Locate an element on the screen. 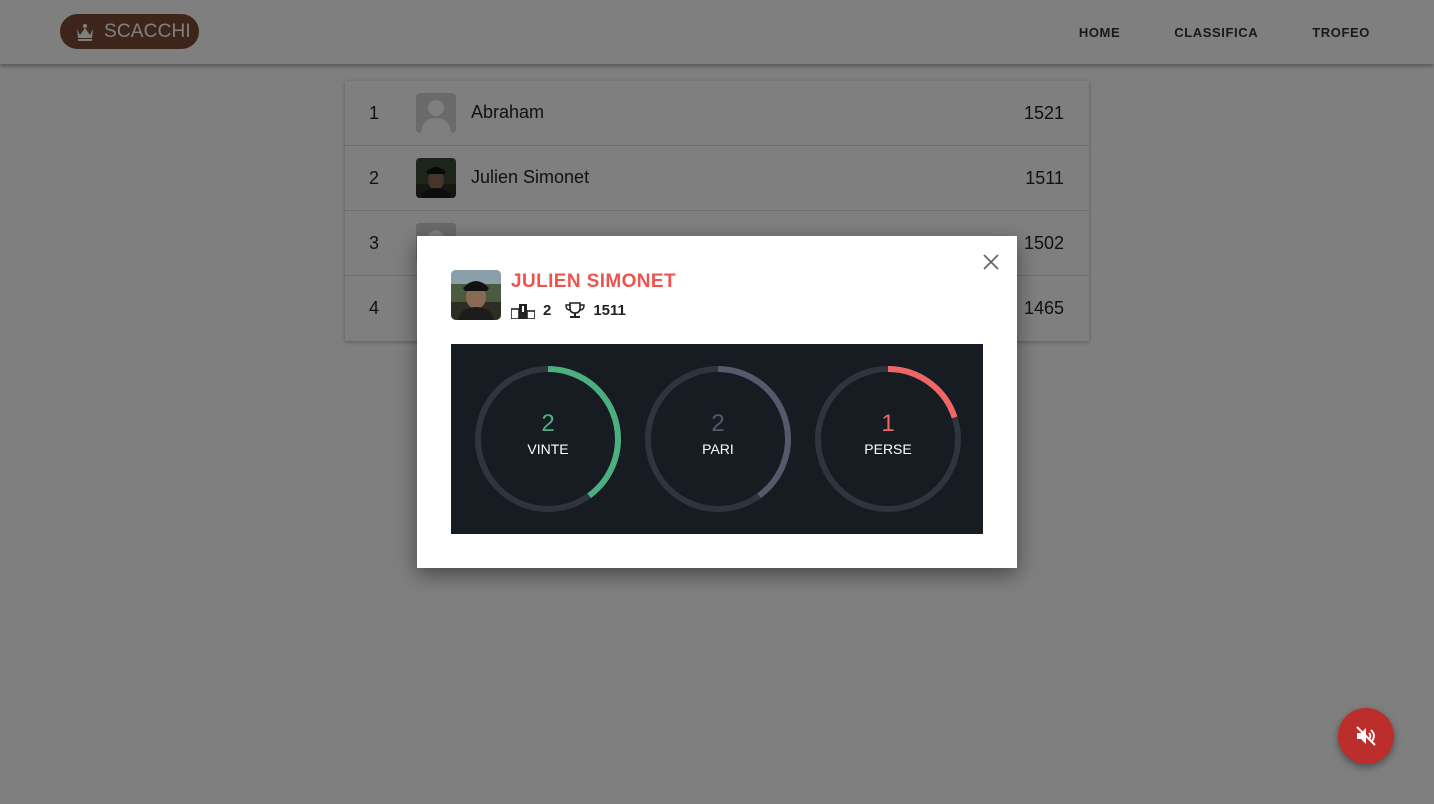  player-meta: 2 1511 is located at coordinates (575, 310).